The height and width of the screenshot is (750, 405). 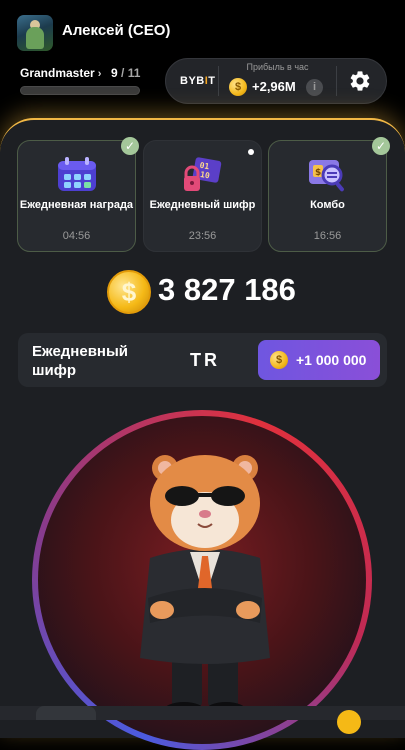 What do you see at coordinates (192, 81) in the screenshot?
I see `exchange-logo-pre: BYB` at bounding box center [192, 81].